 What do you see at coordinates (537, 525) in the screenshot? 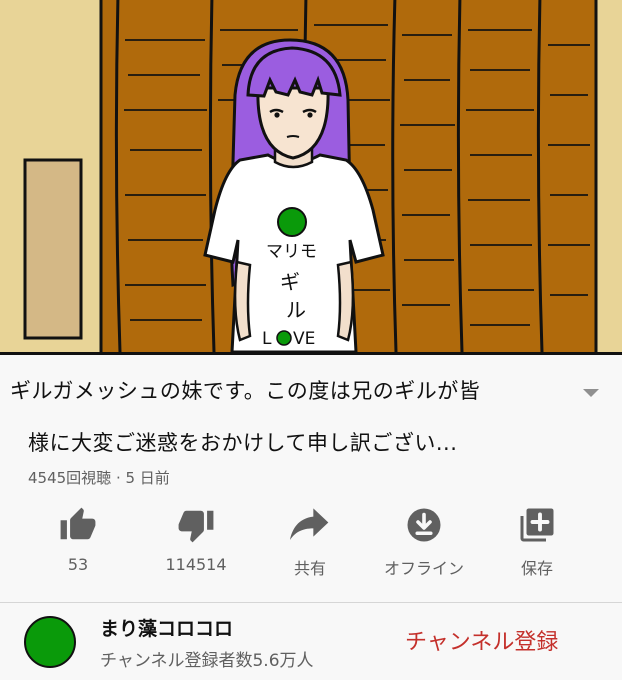
I see `add-to-playlist-icon` at bounding box center [537, 525].